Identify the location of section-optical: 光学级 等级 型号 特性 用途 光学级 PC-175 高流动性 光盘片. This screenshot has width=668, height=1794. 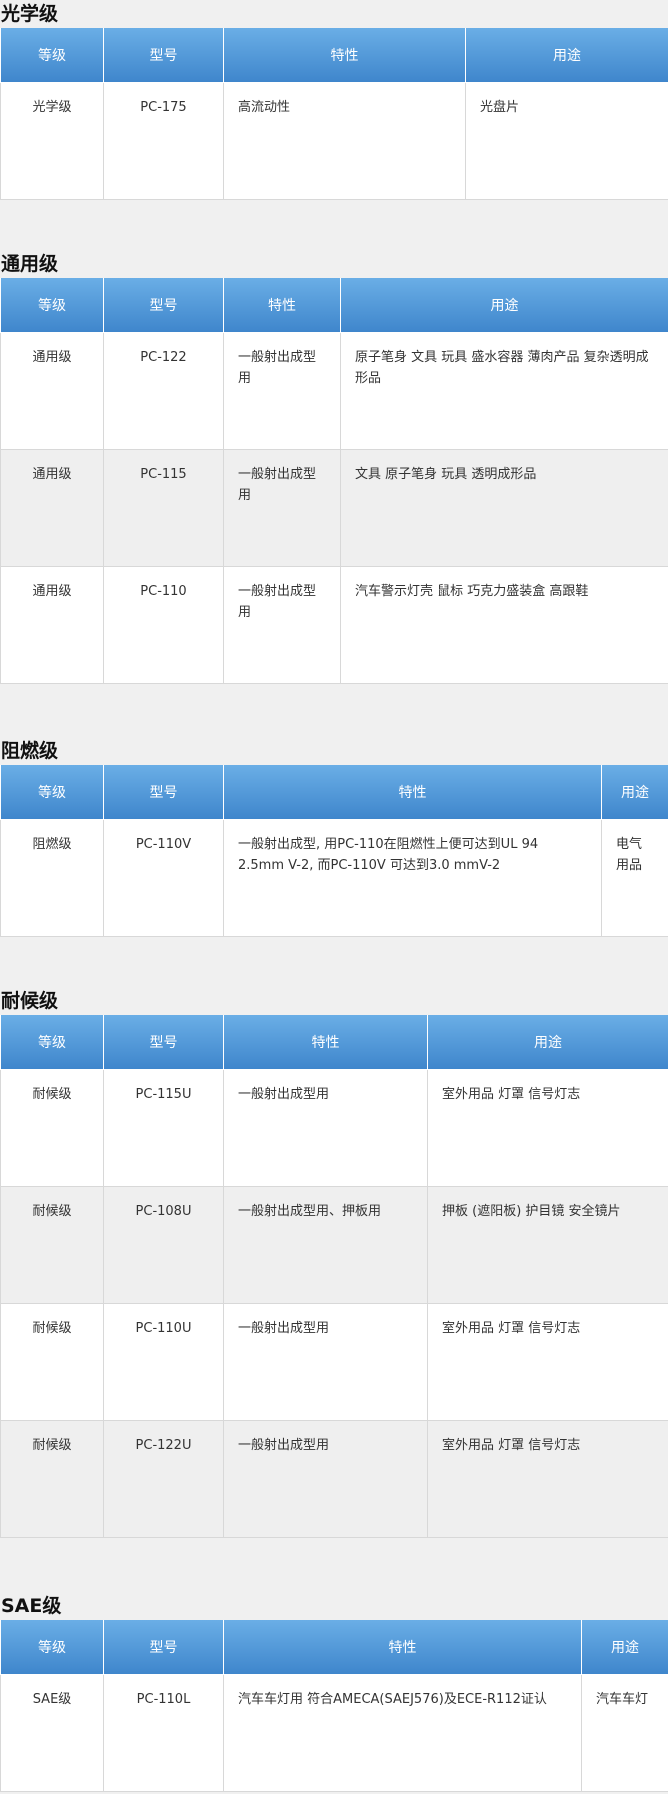
(334, 100).